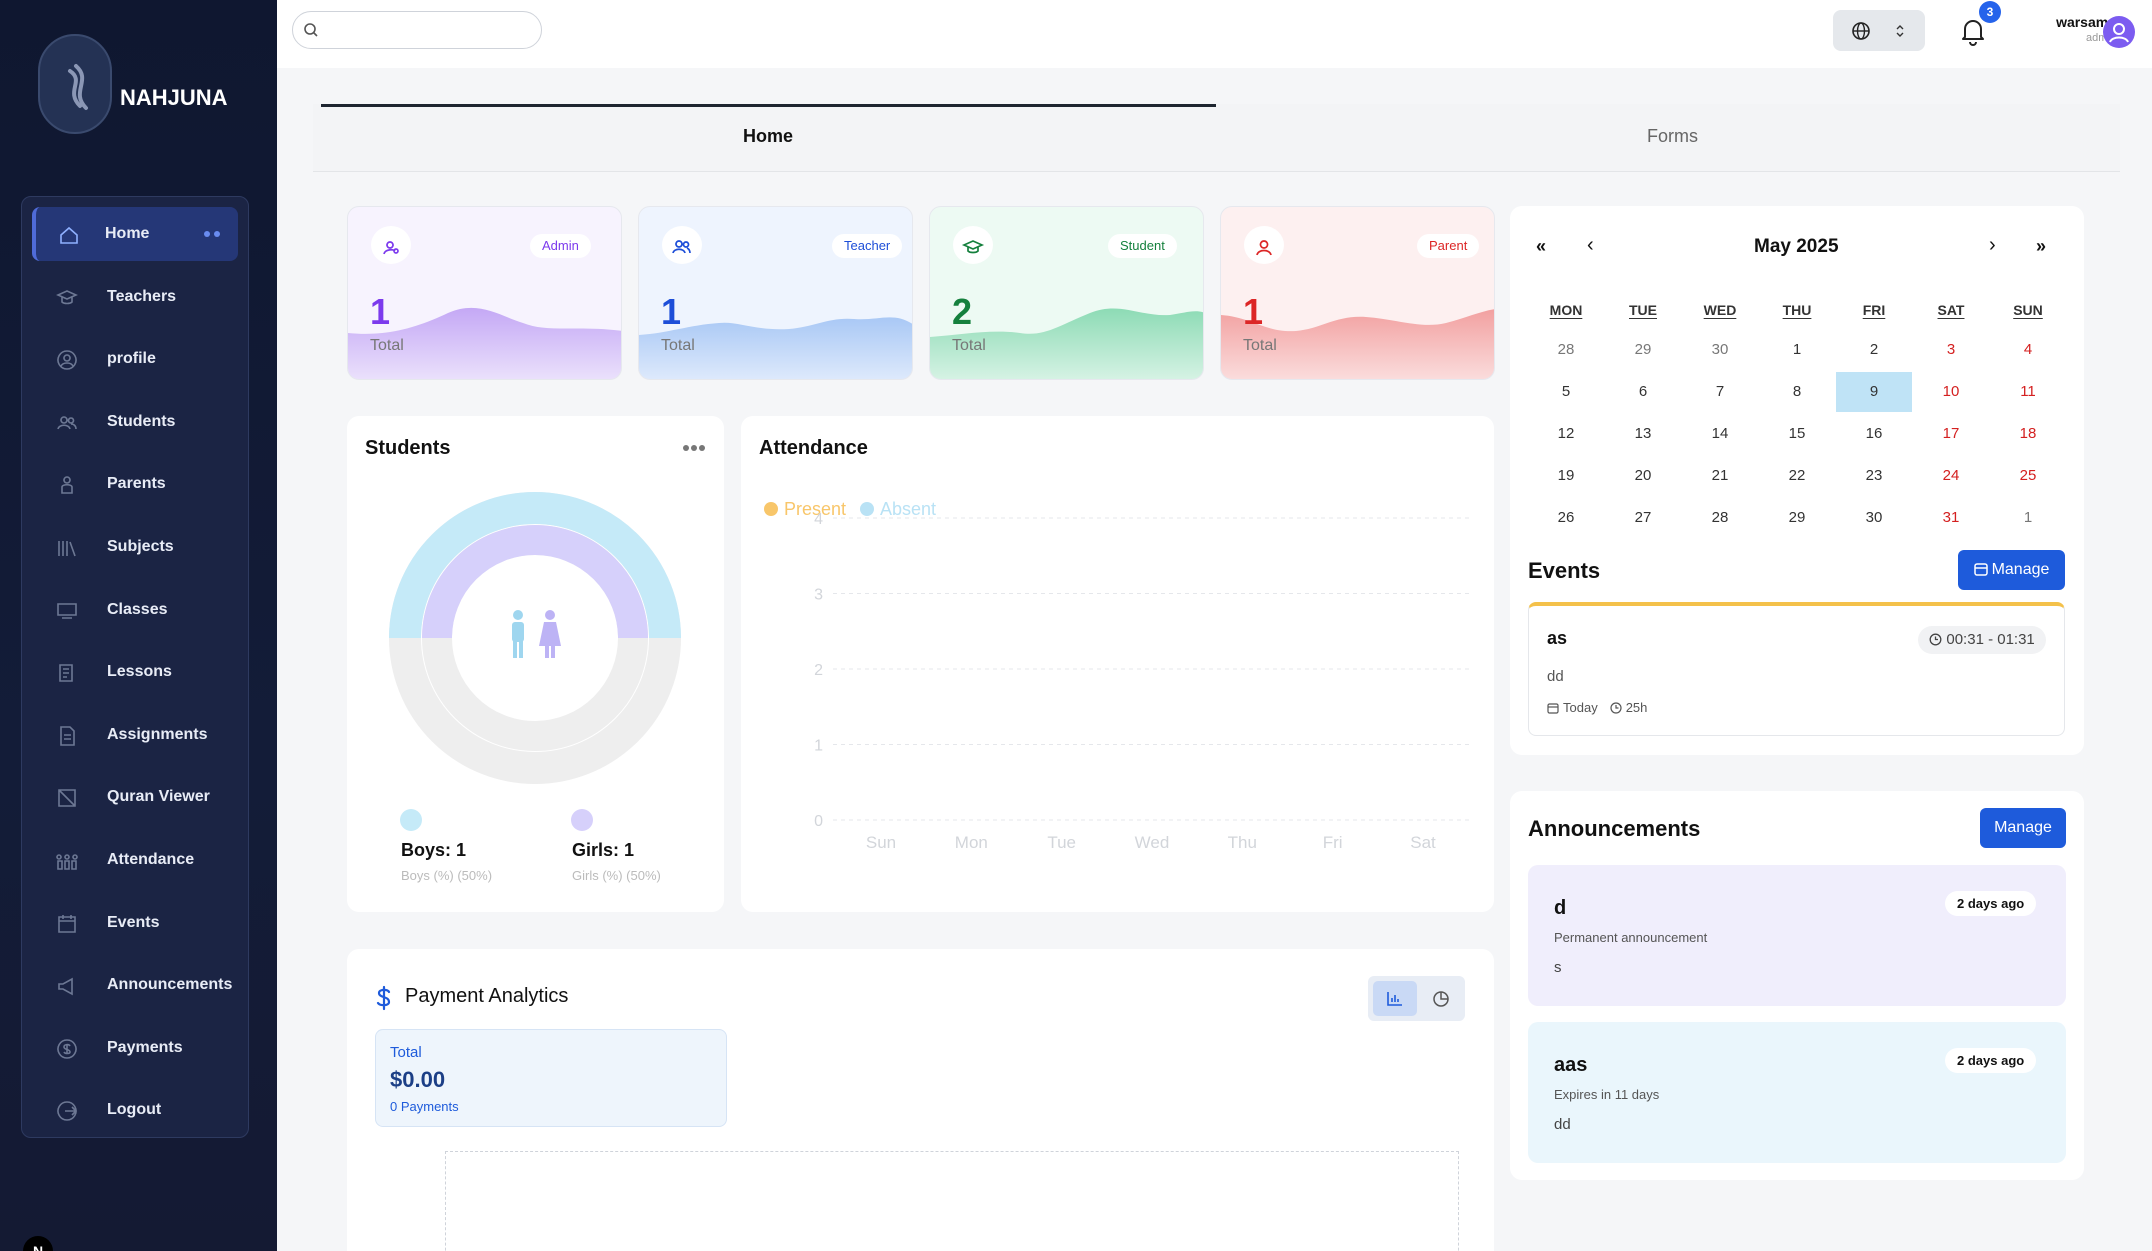 This screenshot has width=2152, height=1251. Describe the element at coordinates (135, 297) in the screenshot. I see `sidebar-item-teachers: Teachers` at that location.